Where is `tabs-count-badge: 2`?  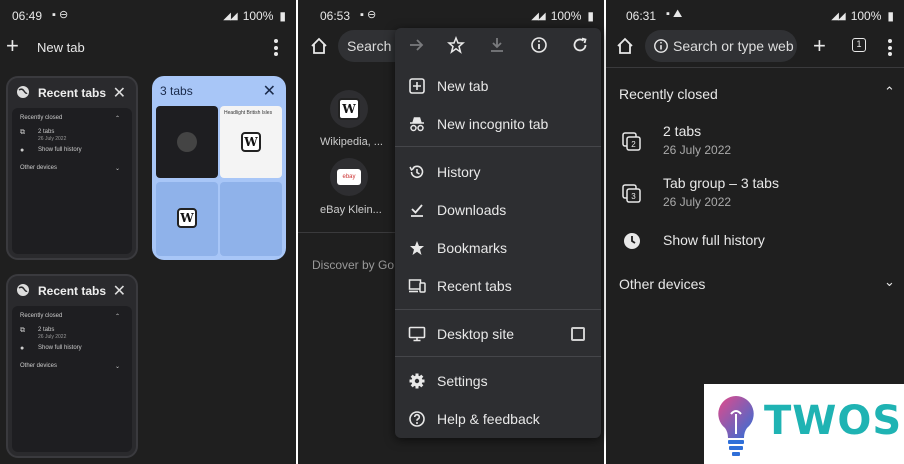 tabs-count-badge: 2 is located at coordinates (633, 144).